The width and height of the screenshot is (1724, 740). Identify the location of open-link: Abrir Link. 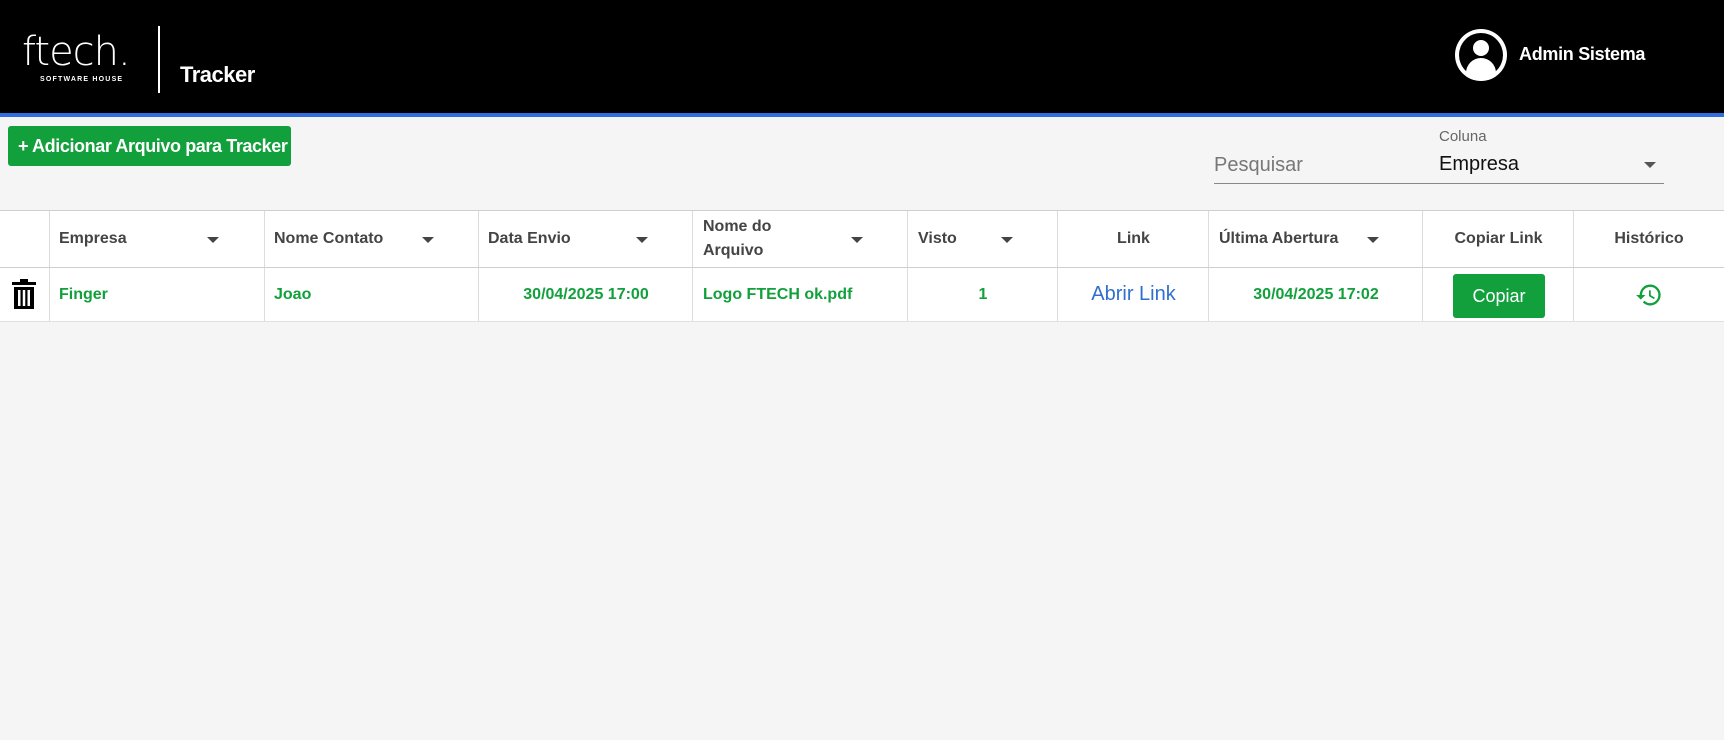
(1133, 294).